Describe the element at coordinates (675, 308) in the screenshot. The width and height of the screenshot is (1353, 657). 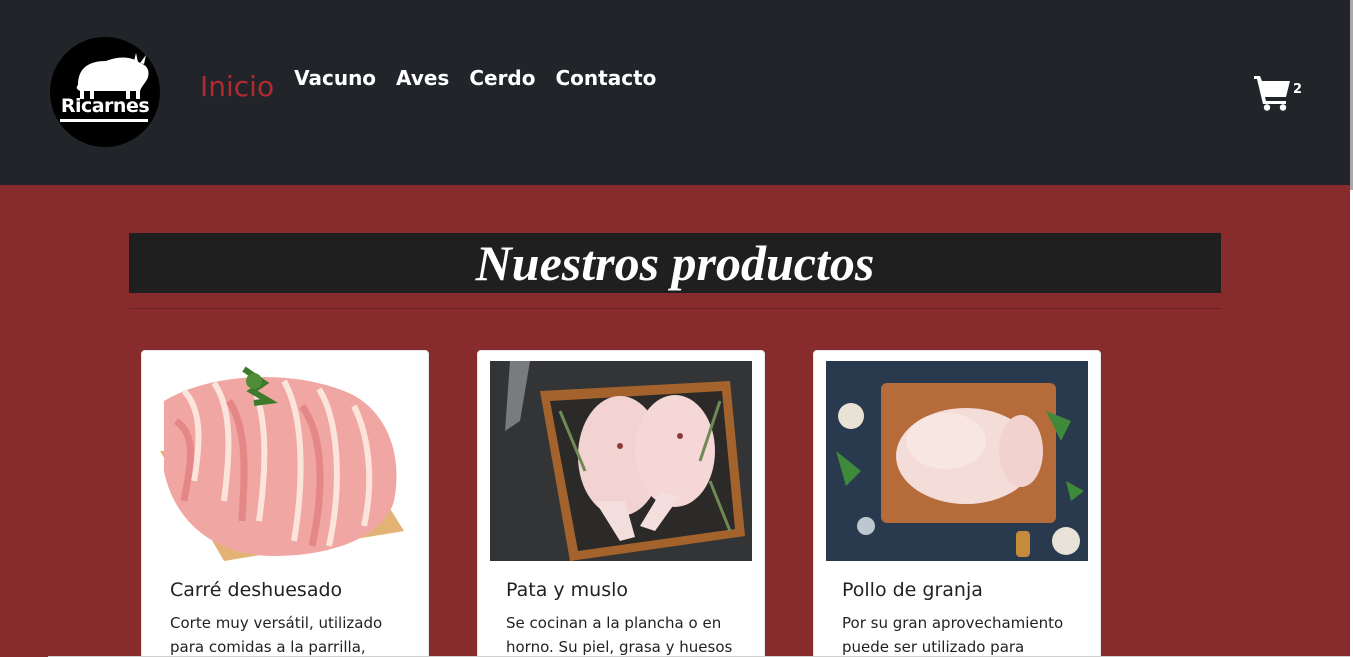
I see `section-divider` at that location.